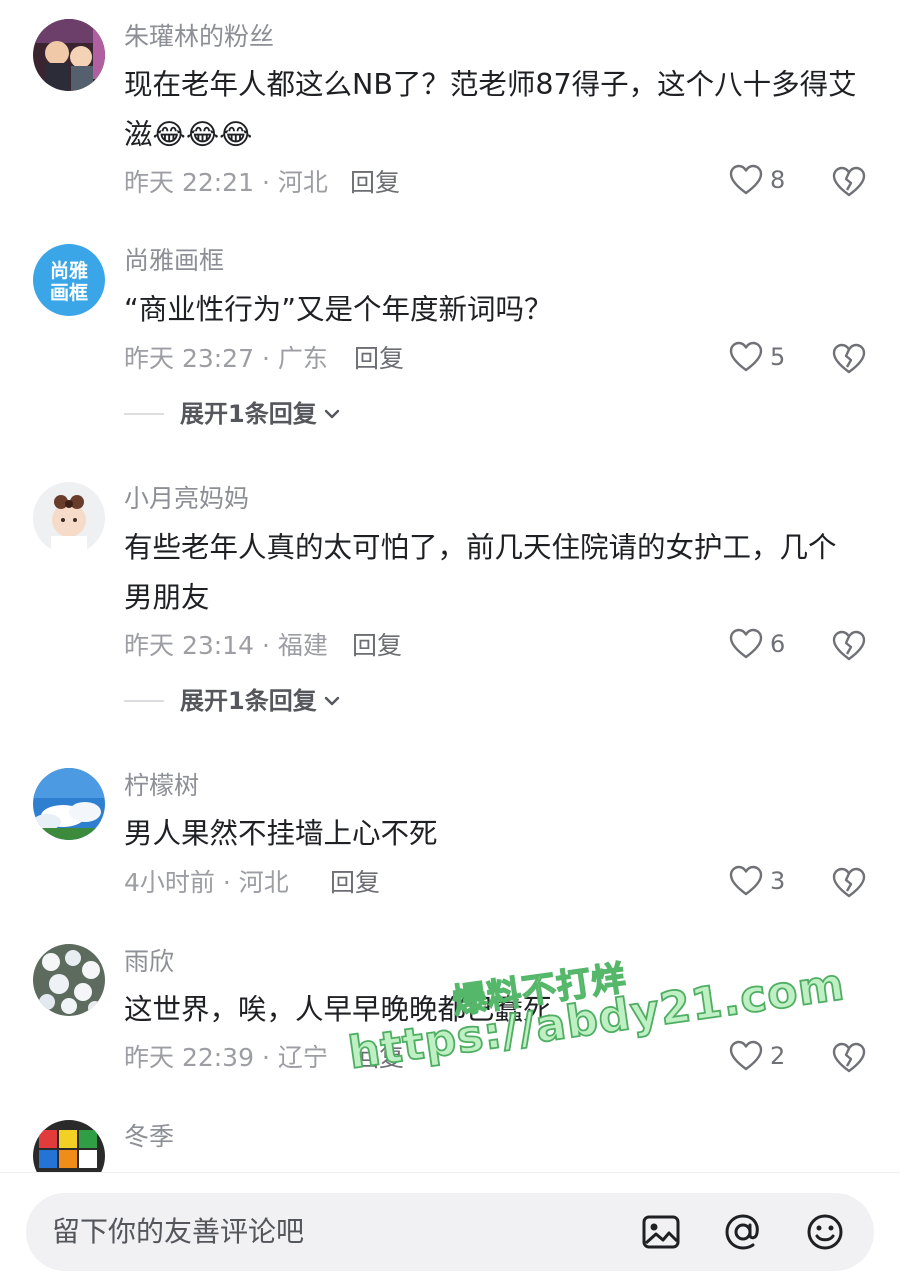 The height and width of the screenshot is (1281, 900). What do you see at coordinates (174, 261) in the screenshot?
I see `comment-username: 尚雅画框` at bounding box center [174, 261].